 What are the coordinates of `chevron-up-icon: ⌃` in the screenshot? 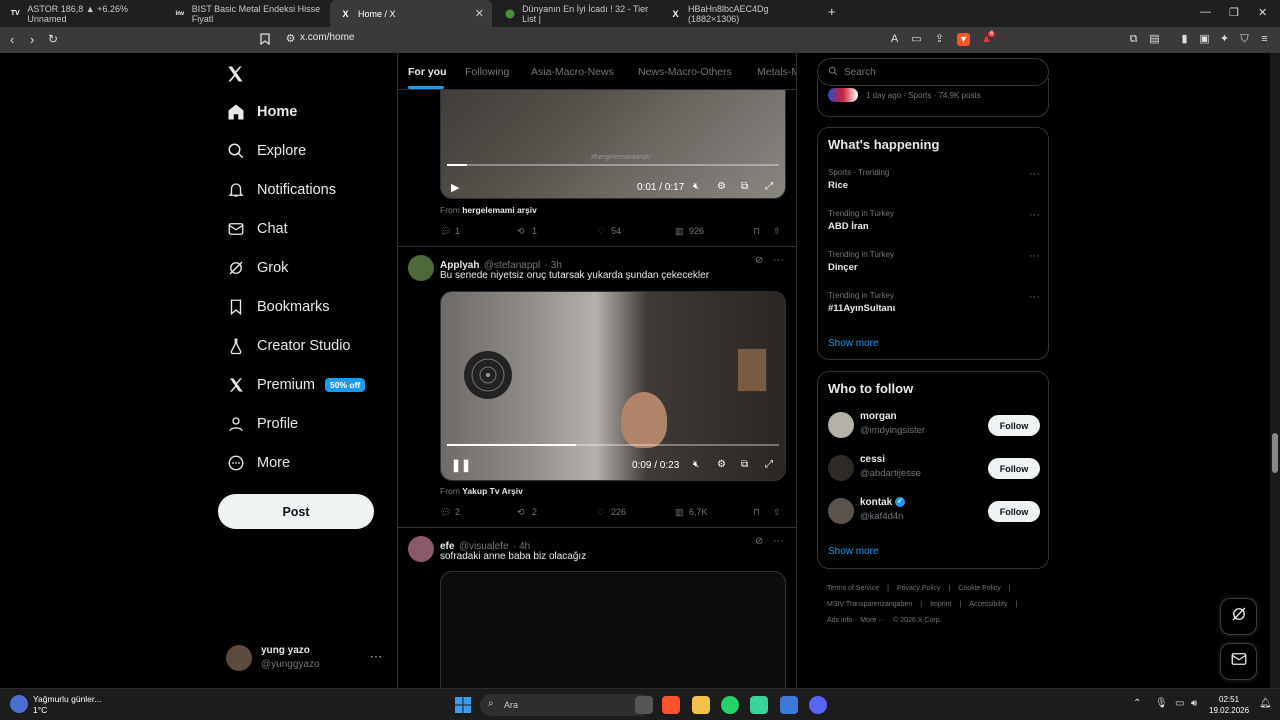 It's located at (1137, 703).